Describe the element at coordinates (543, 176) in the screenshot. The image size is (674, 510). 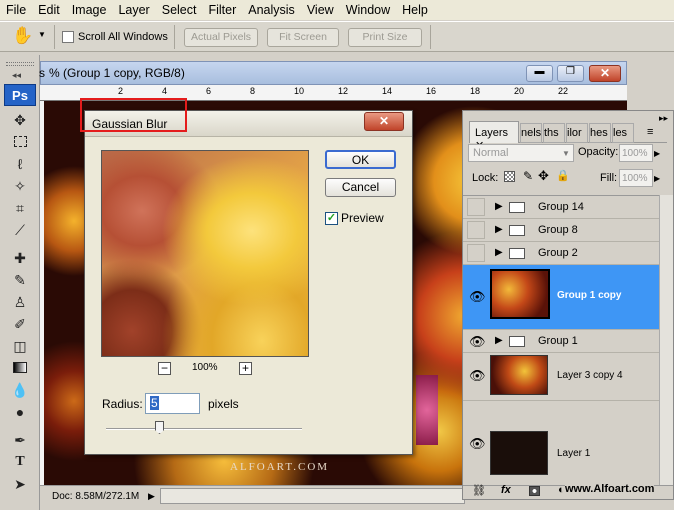
I see `lock-position-icon: ✥` at that location.